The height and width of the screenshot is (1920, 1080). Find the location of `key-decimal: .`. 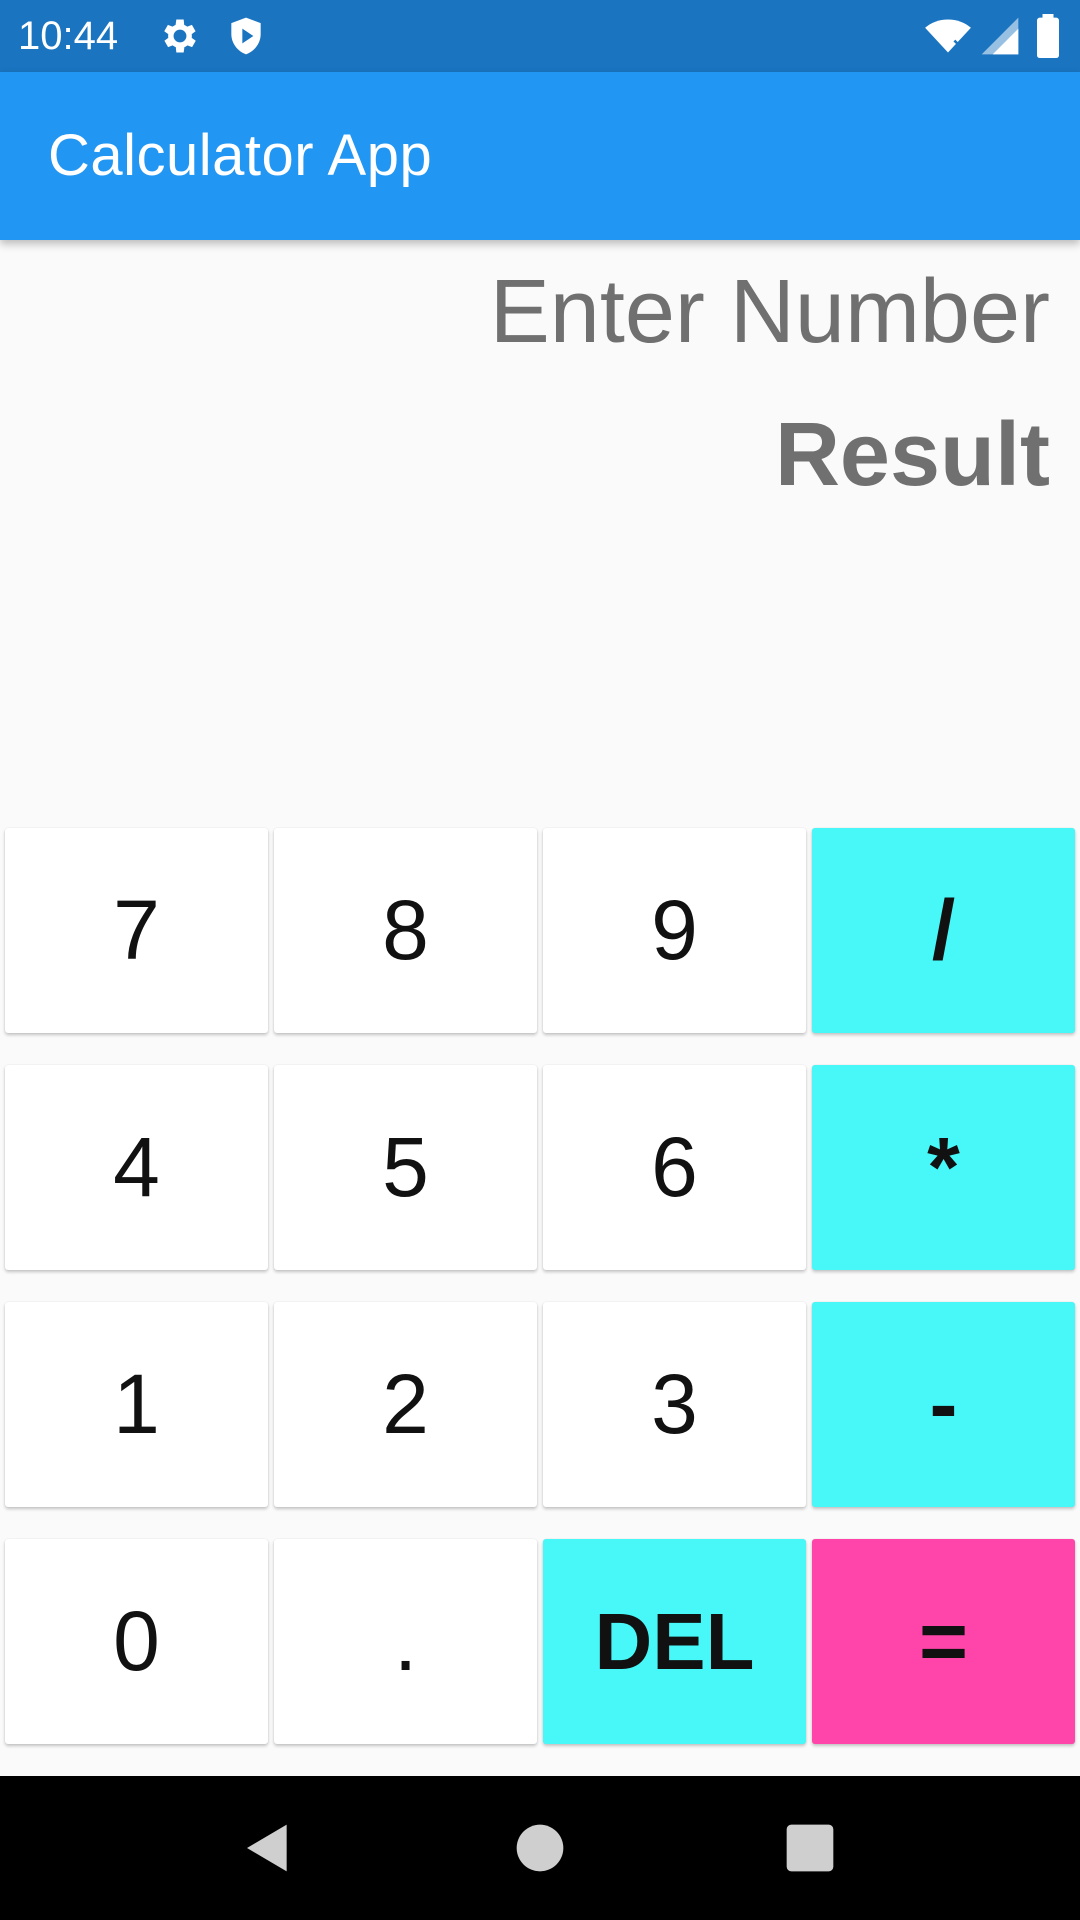

key-decimal: . is located at coordinates (405, 1641).